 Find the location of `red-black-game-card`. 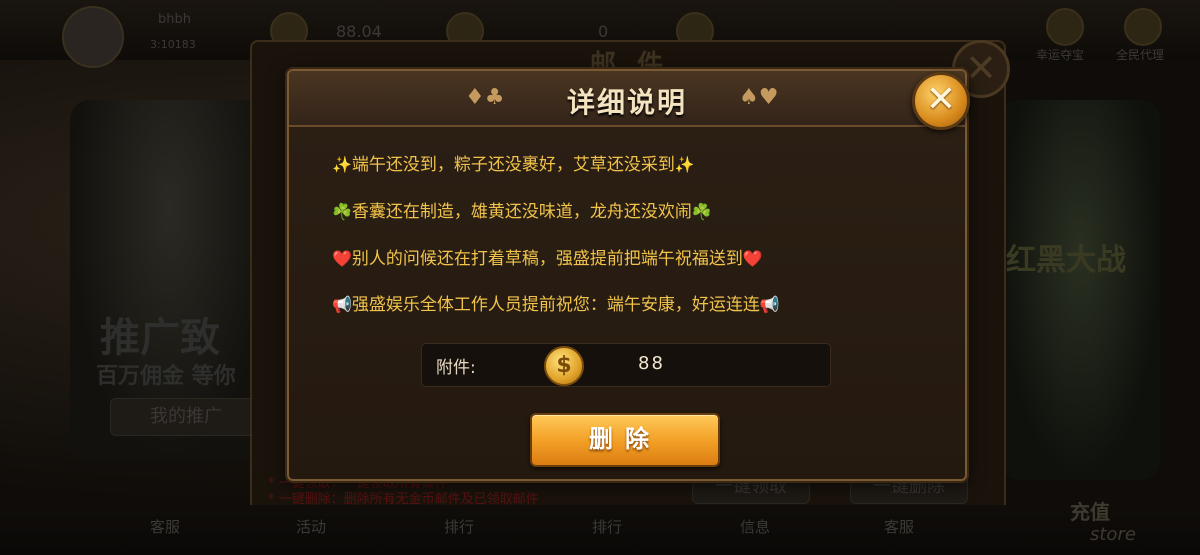

red-black-game-card is located at coordinates (1080, 290).